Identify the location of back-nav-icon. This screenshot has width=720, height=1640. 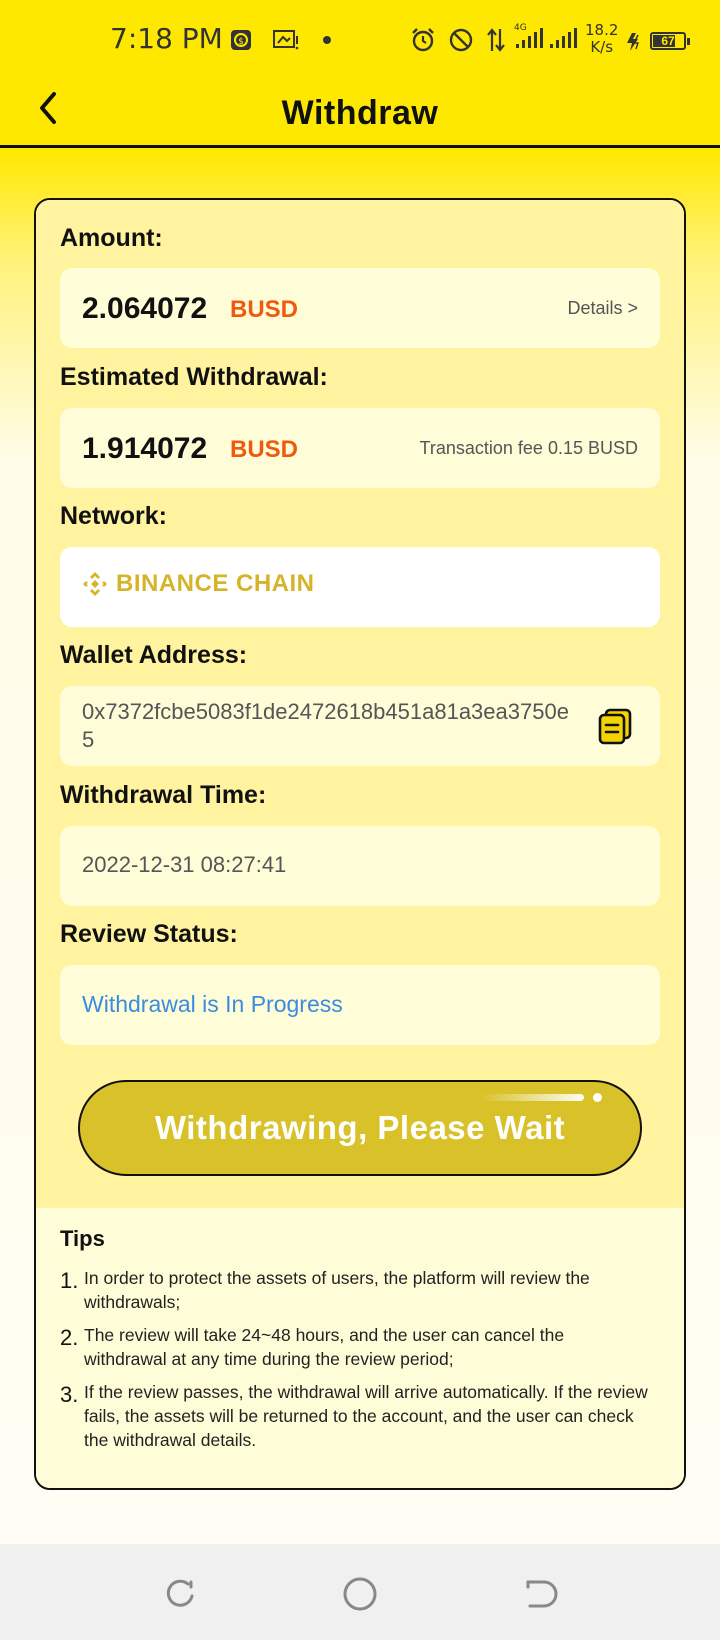
(542, 1594).